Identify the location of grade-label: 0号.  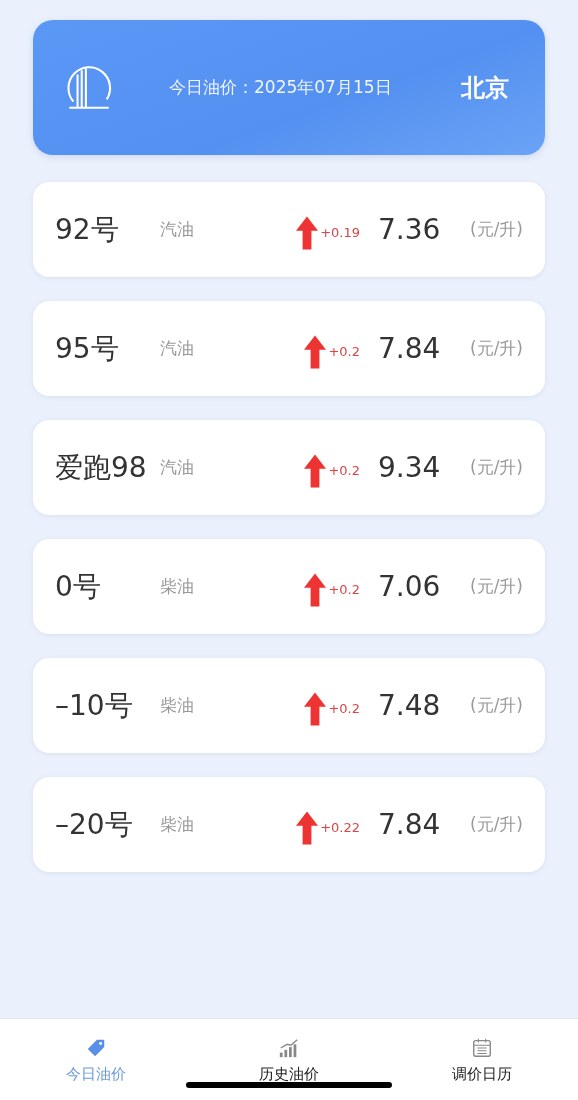
(78, 586).